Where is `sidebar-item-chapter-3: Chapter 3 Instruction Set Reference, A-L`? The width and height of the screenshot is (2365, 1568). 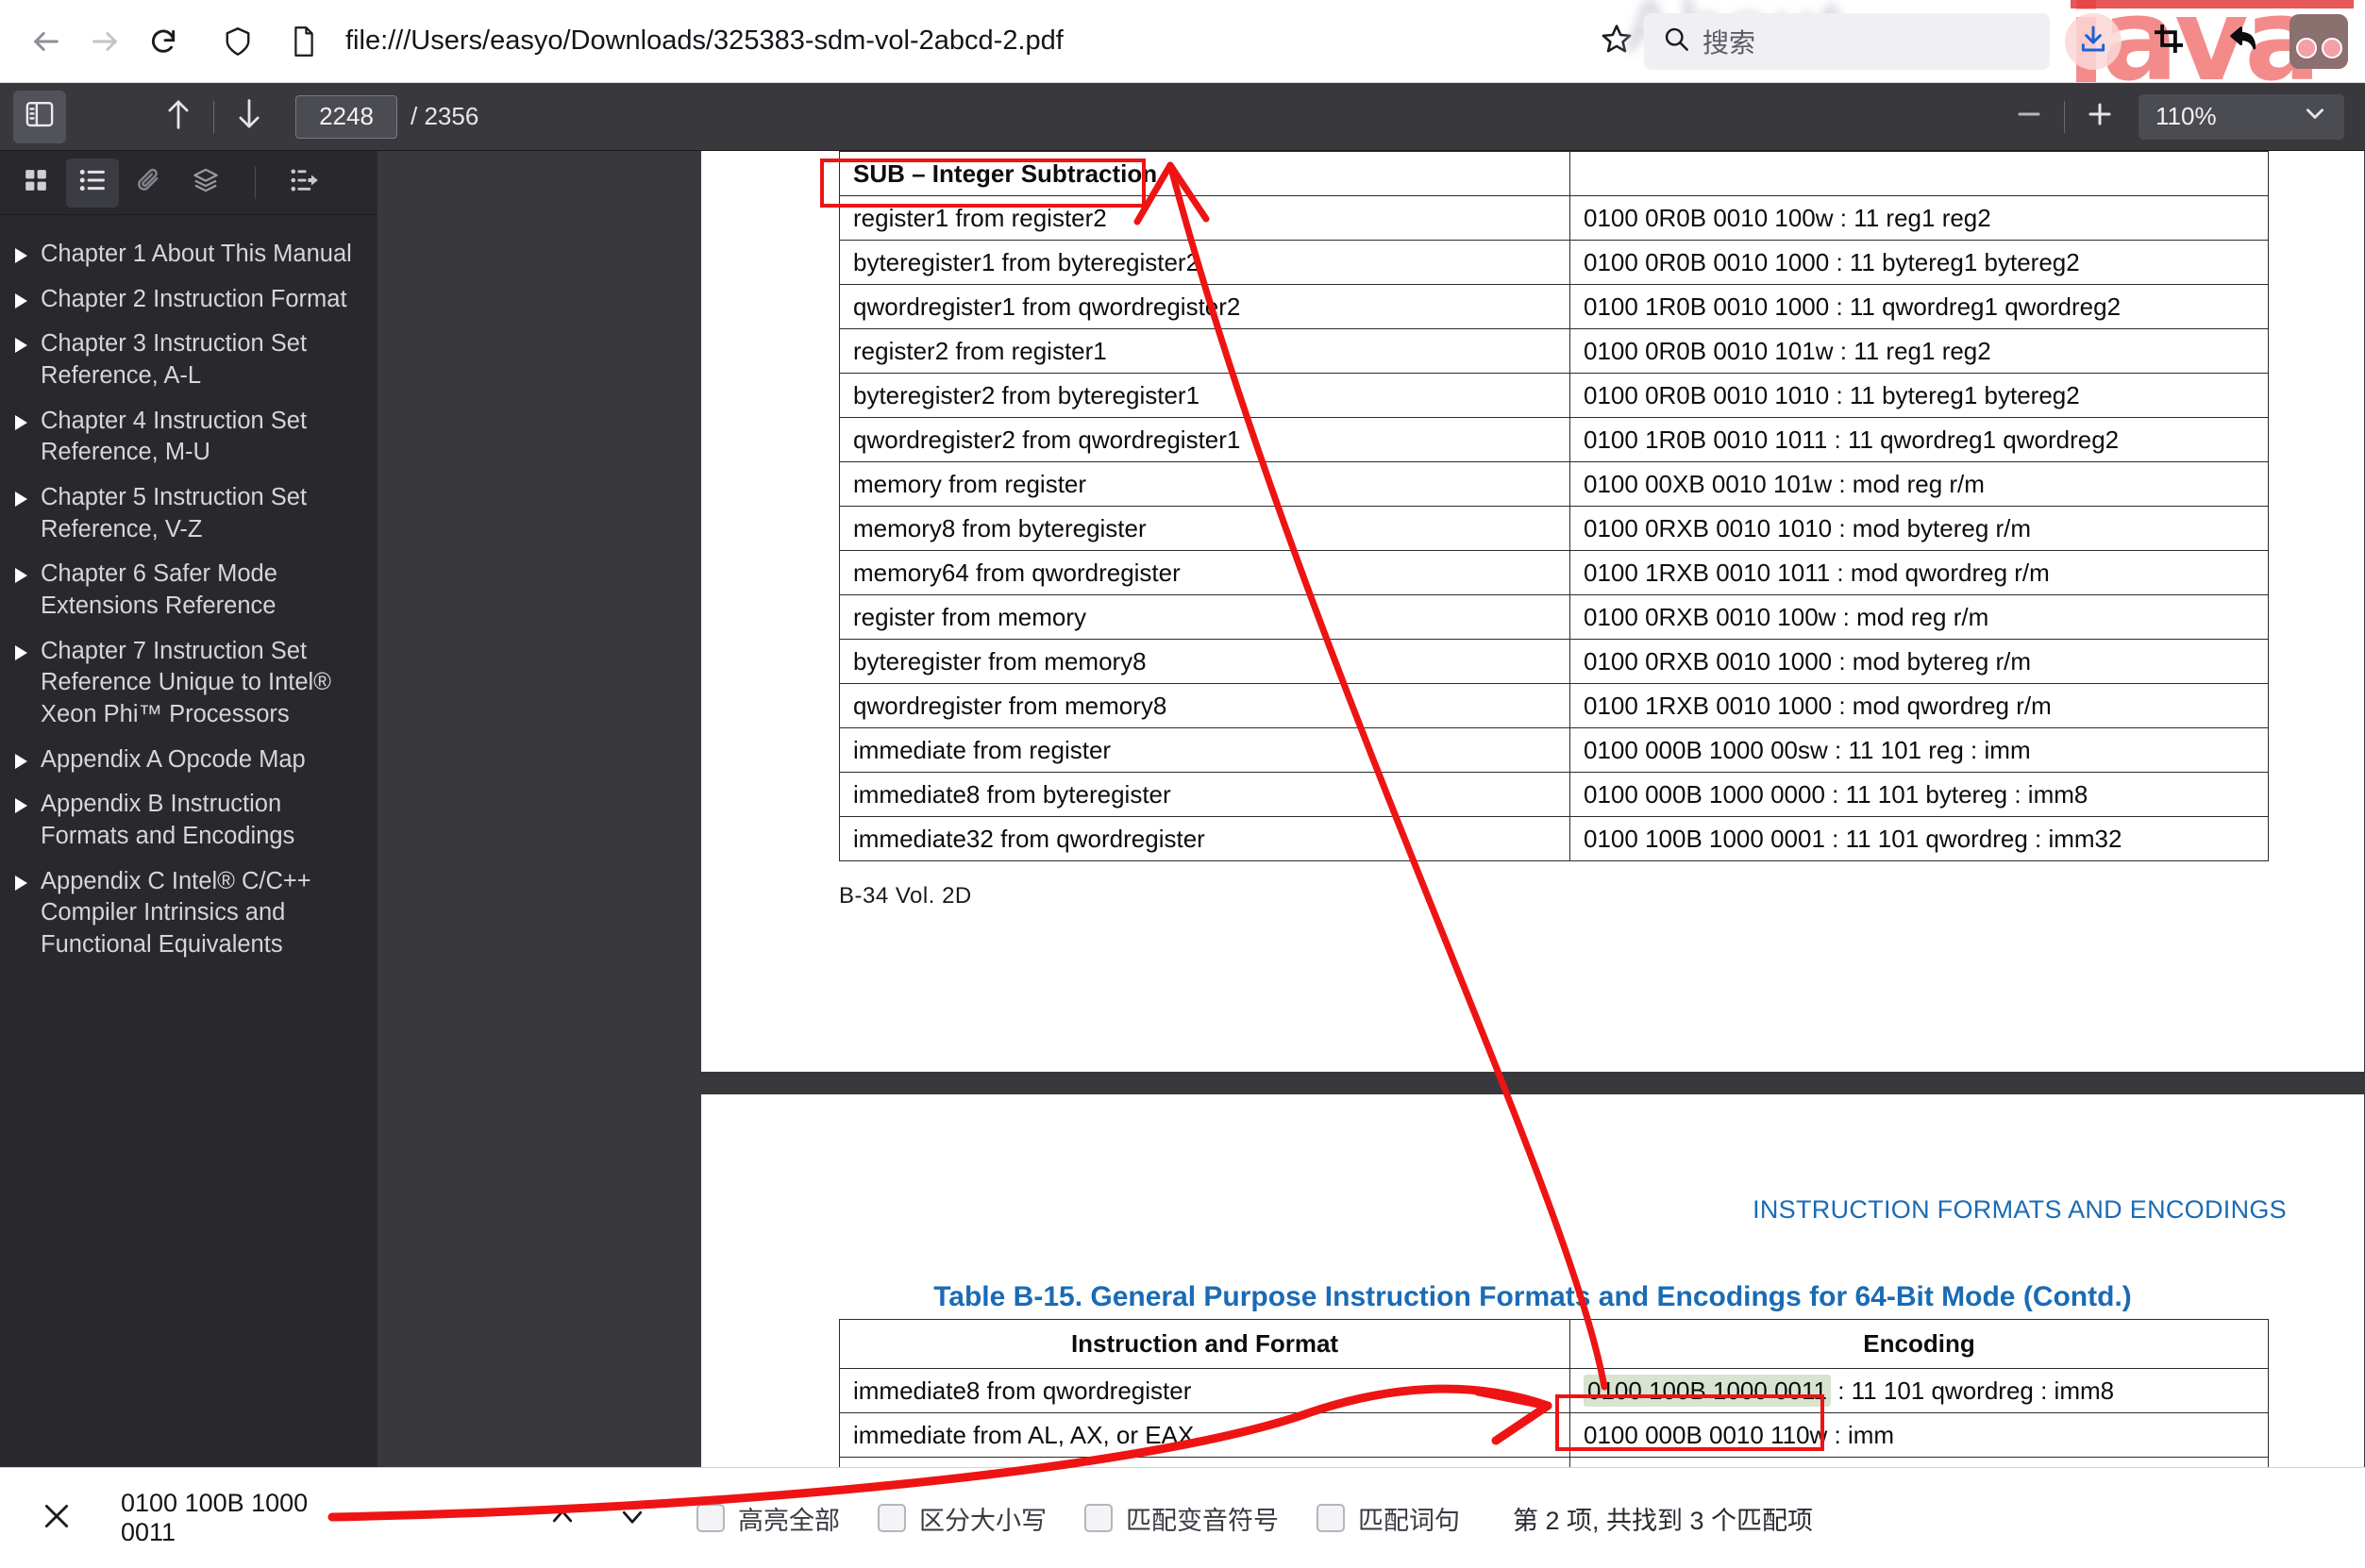 sidebar-item-chapter-3: Chapter 3 Instruction Set Reference, A-L is located at coordinates (189, 360).